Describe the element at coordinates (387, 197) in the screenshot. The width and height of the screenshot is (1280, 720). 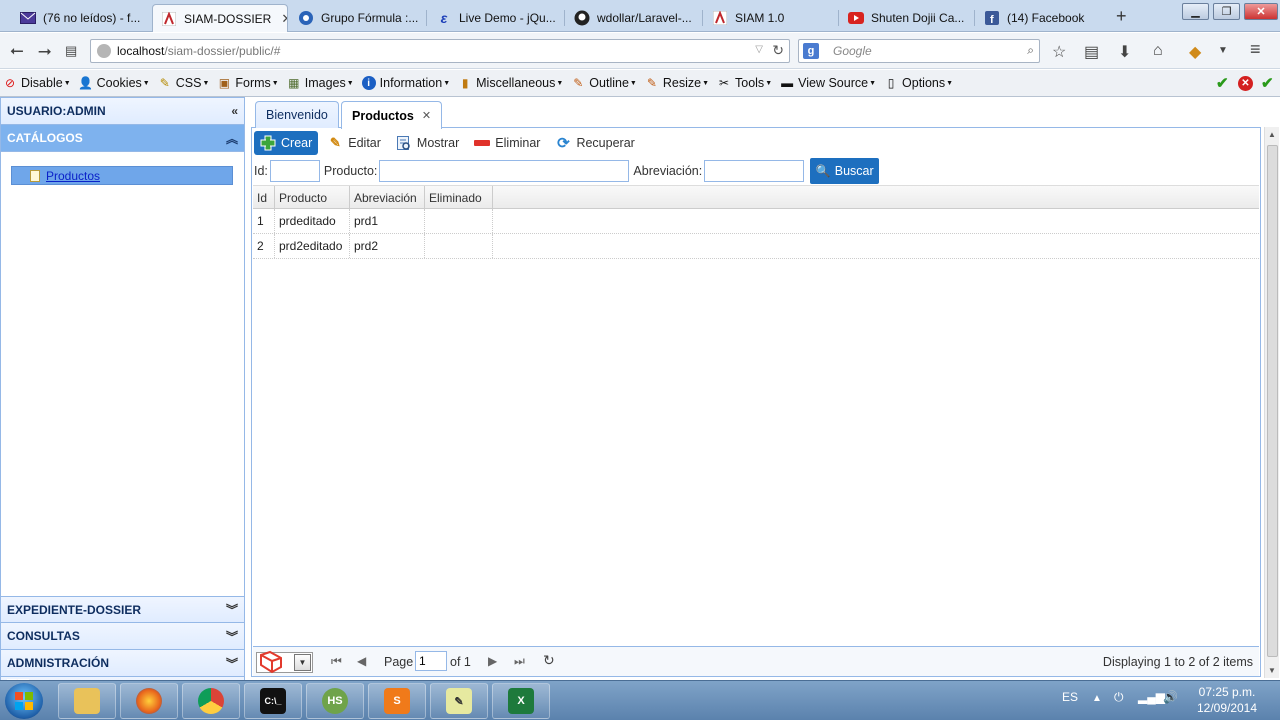
I see `column-header-abreviacion: Abreviación` at that location.